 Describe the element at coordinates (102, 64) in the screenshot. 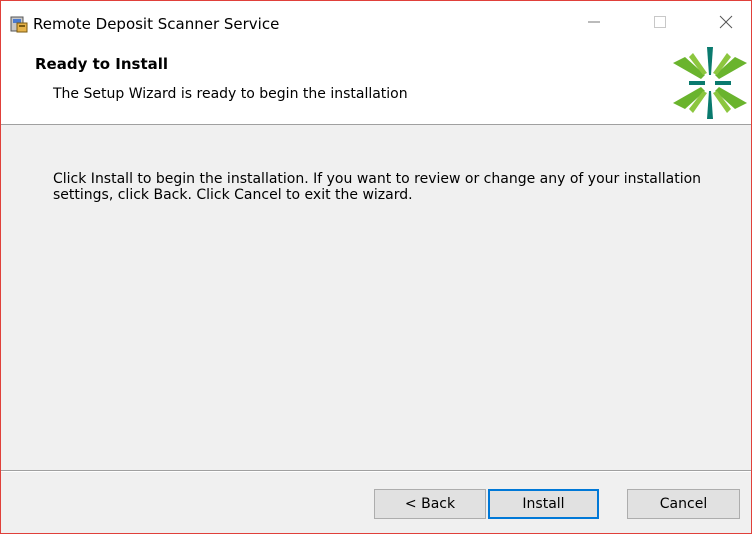

I see `page-title: Ready to Install` at that location.